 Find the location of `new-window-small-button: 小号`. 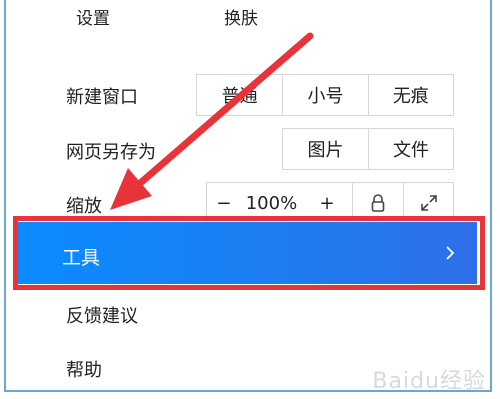

new-window-small-button: 小号 is located at coordinates (324, 95).